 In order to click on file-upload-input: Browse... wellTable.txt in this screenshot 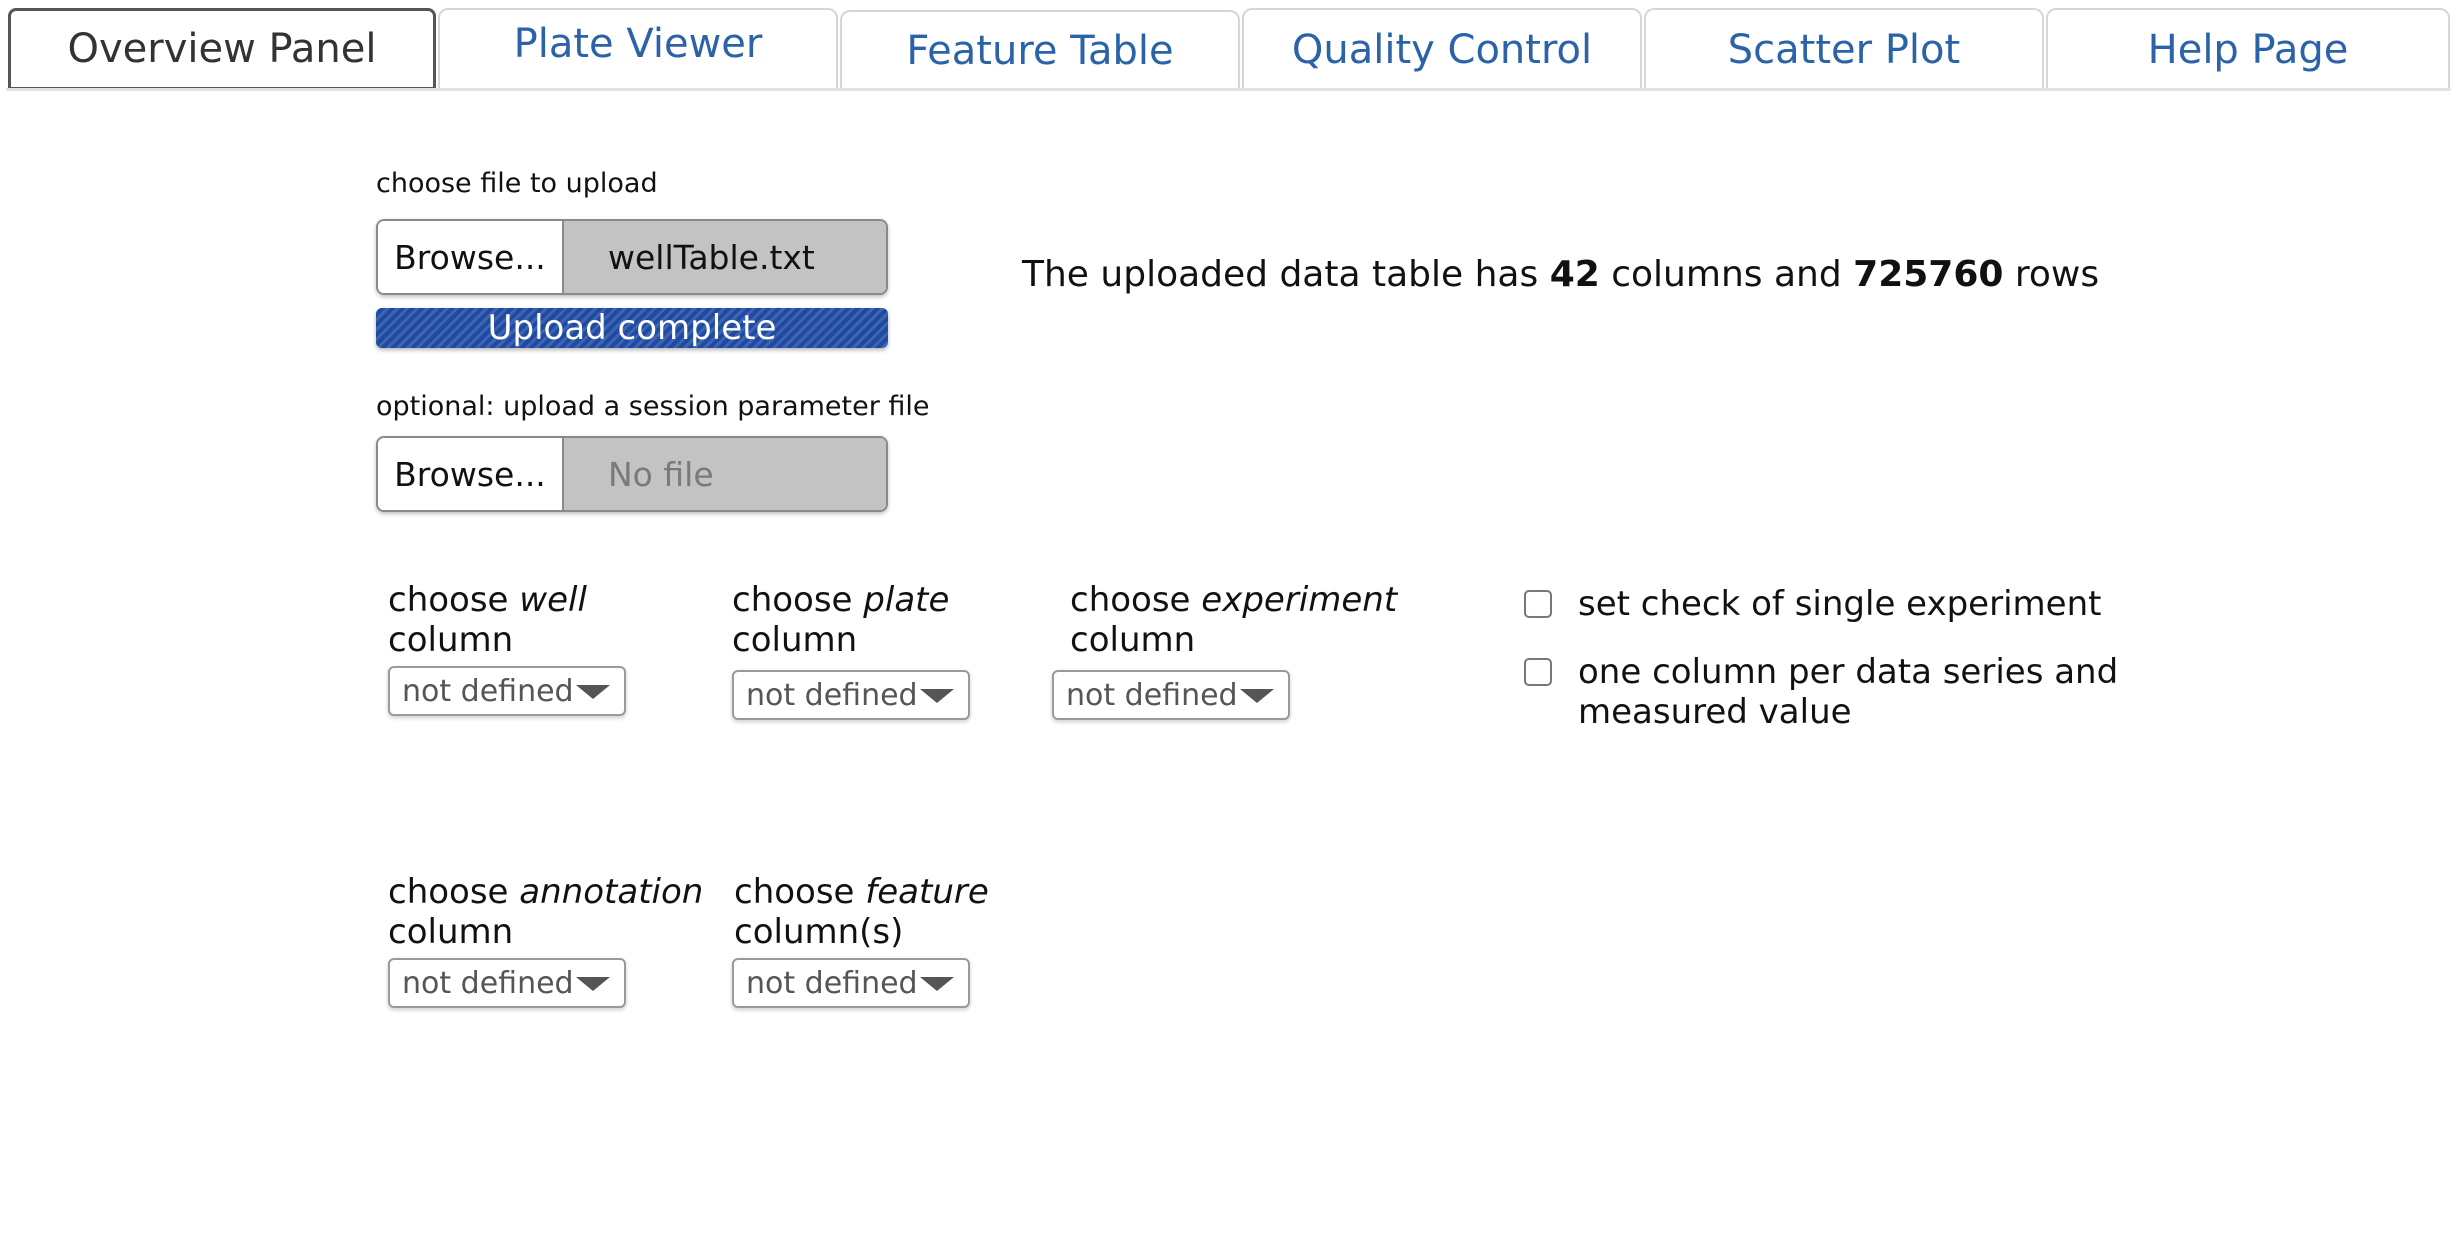, I will do `click(632, 257)`.